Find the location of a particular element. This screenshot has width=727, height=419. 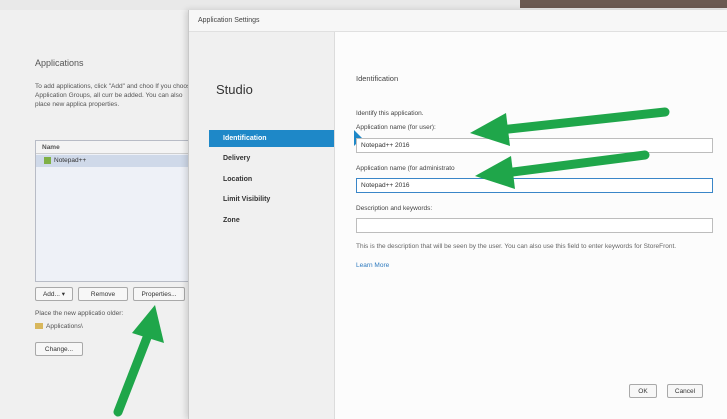

arrow-to-user-name-icon is located at coordinates (570, 126).